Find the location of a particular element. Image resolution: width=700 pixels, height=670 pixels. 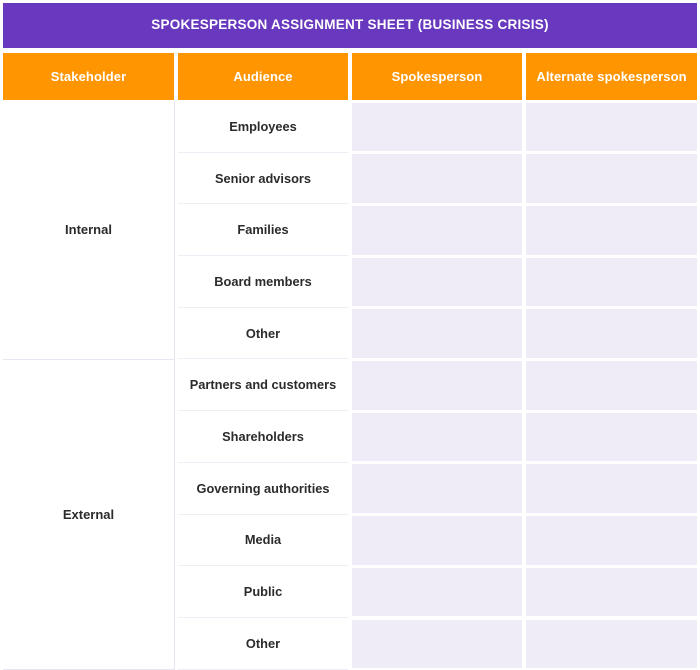

audience-cell: Public is located at coordinates (263, 592).